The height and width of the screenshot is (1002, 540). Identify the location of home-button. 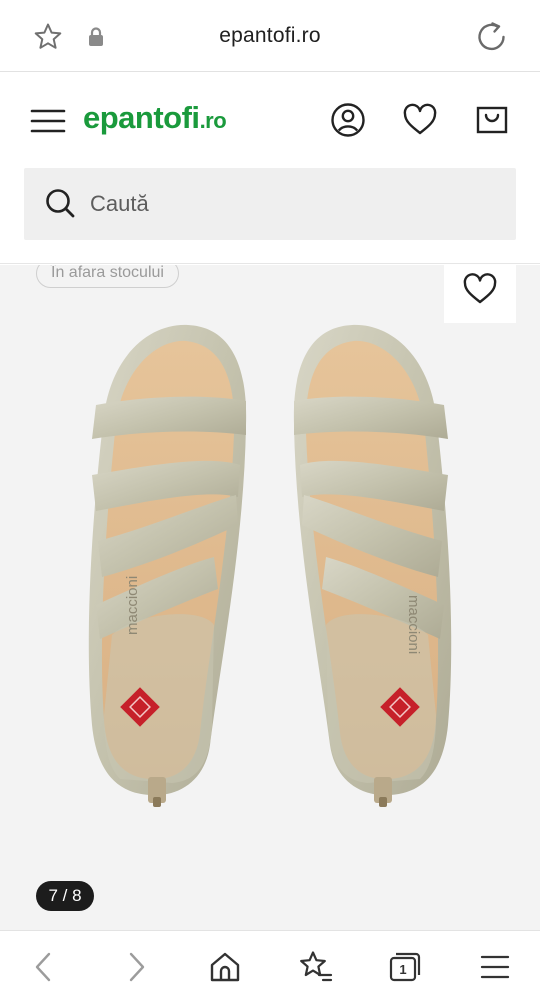
(225, 967).